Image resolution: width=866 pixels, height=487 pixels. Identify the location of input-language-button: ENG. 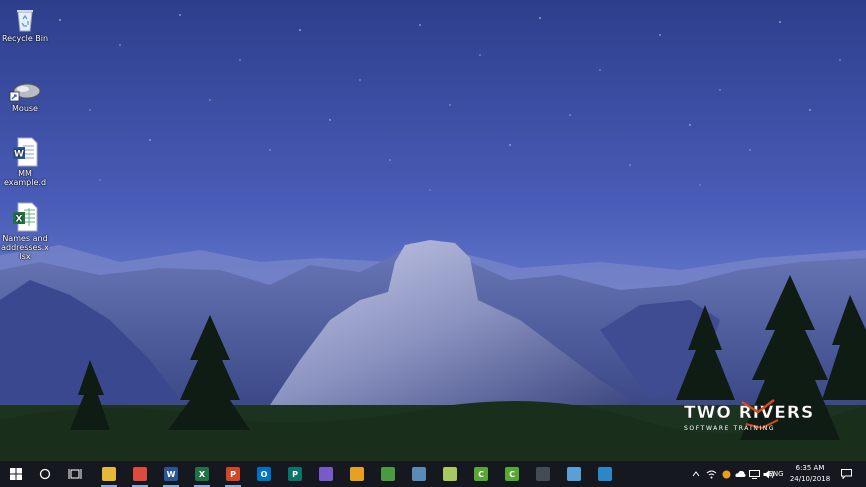
(776, 474).